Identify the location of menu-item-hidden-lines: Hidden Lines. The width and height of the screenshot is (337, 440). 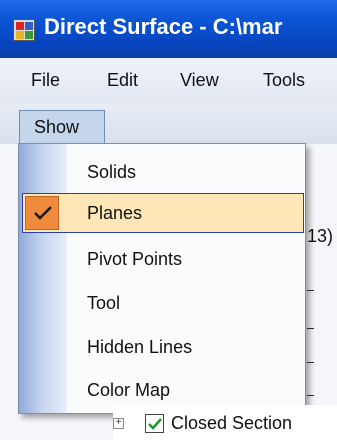
(139, 347).